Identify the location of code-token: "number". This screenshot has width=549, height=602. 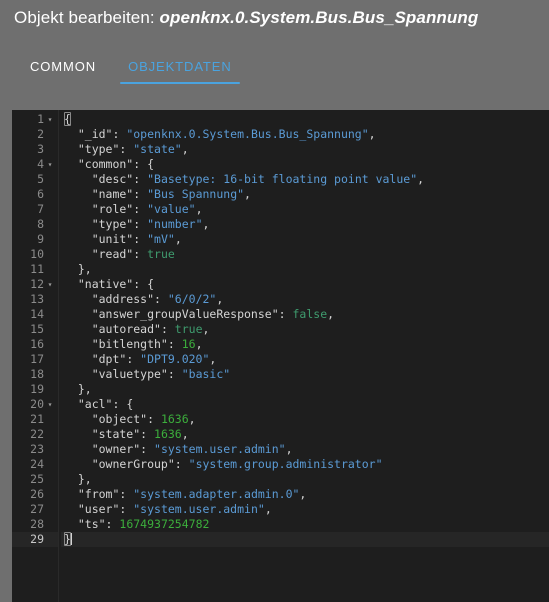
(175, 224).